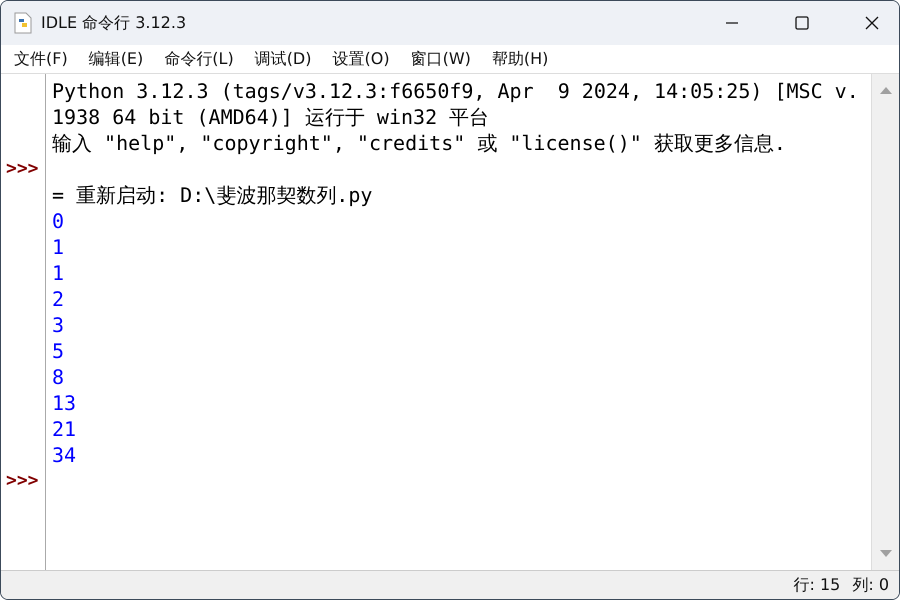 The image size is (900, 600). Describe the element at coordinates (23, 23) in the screenshot. I see `python-file-icon` at that location.